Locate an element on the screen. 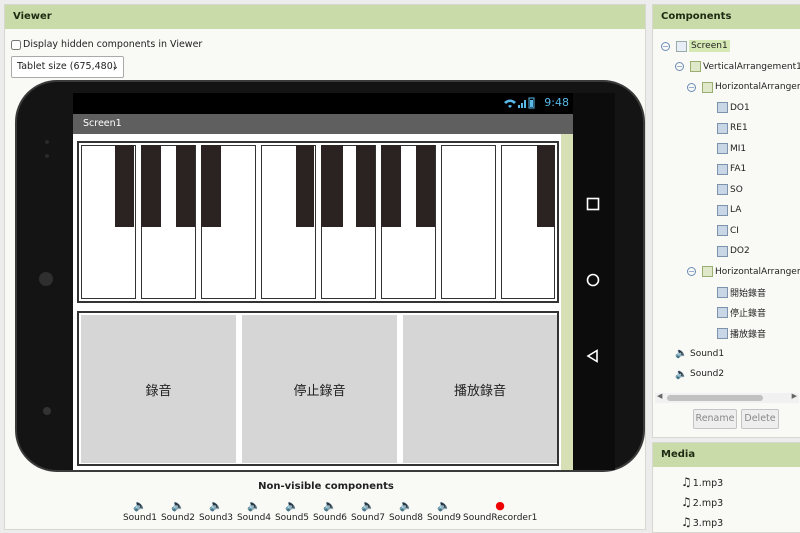  tree-node: 停止錄音 is located at coordinates (741, 313).